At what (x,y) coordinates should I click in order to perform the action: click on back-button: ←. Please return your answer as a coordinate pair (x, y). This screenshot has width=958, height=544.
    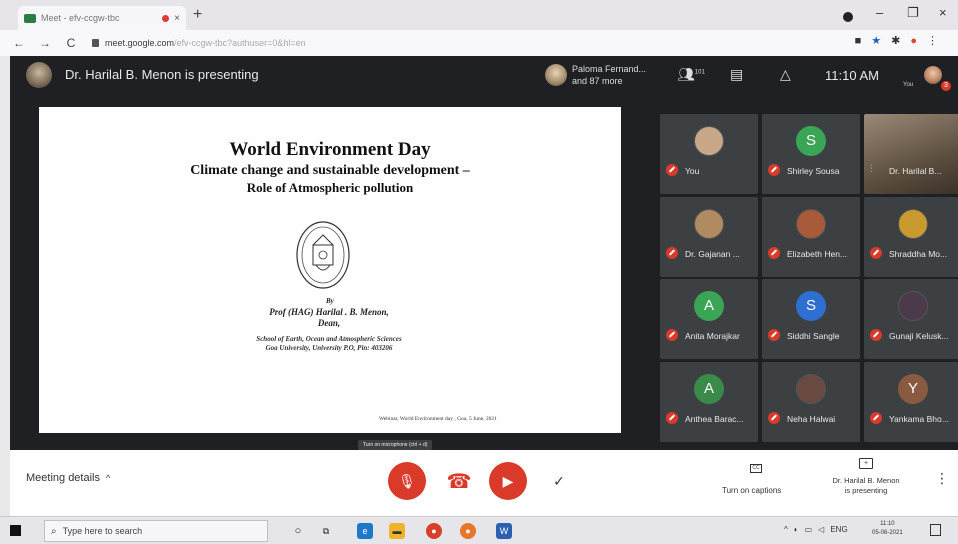
    Looking at the image, I should click on (19, 43).